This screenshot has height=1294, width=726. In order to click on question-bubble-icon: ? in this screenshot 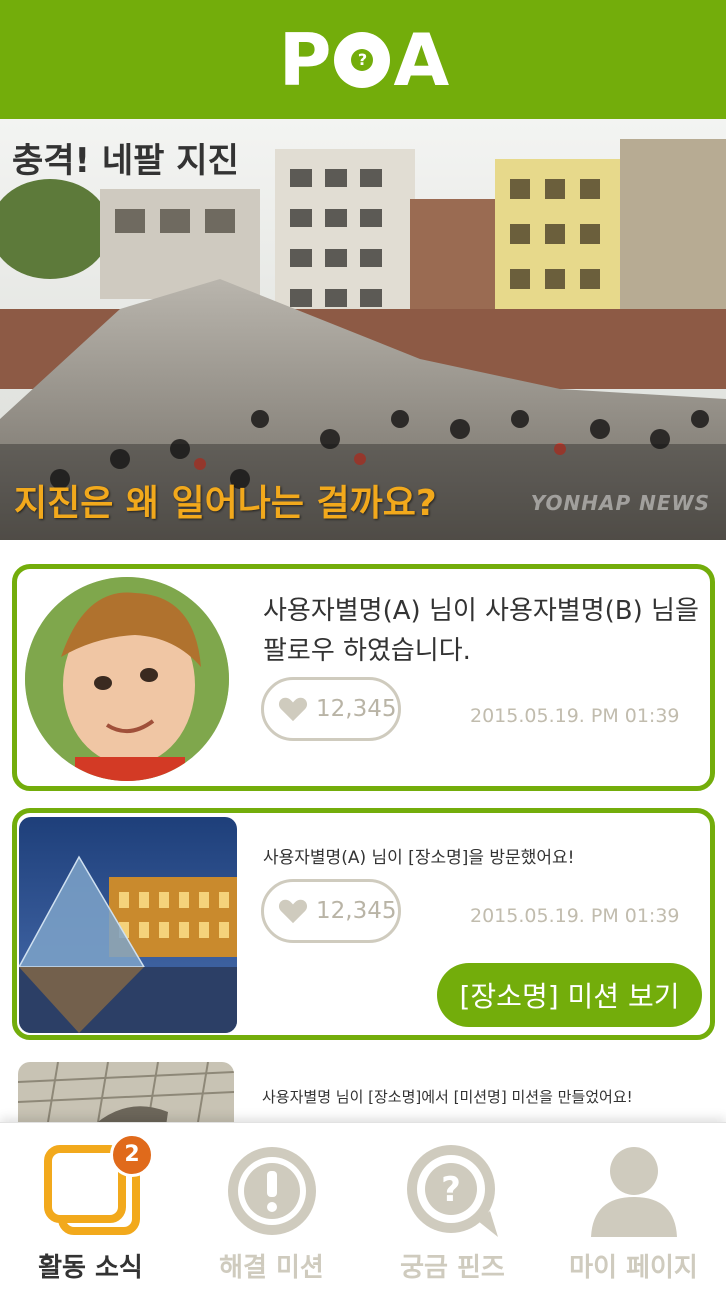, I will do `click(452, 1191)`.